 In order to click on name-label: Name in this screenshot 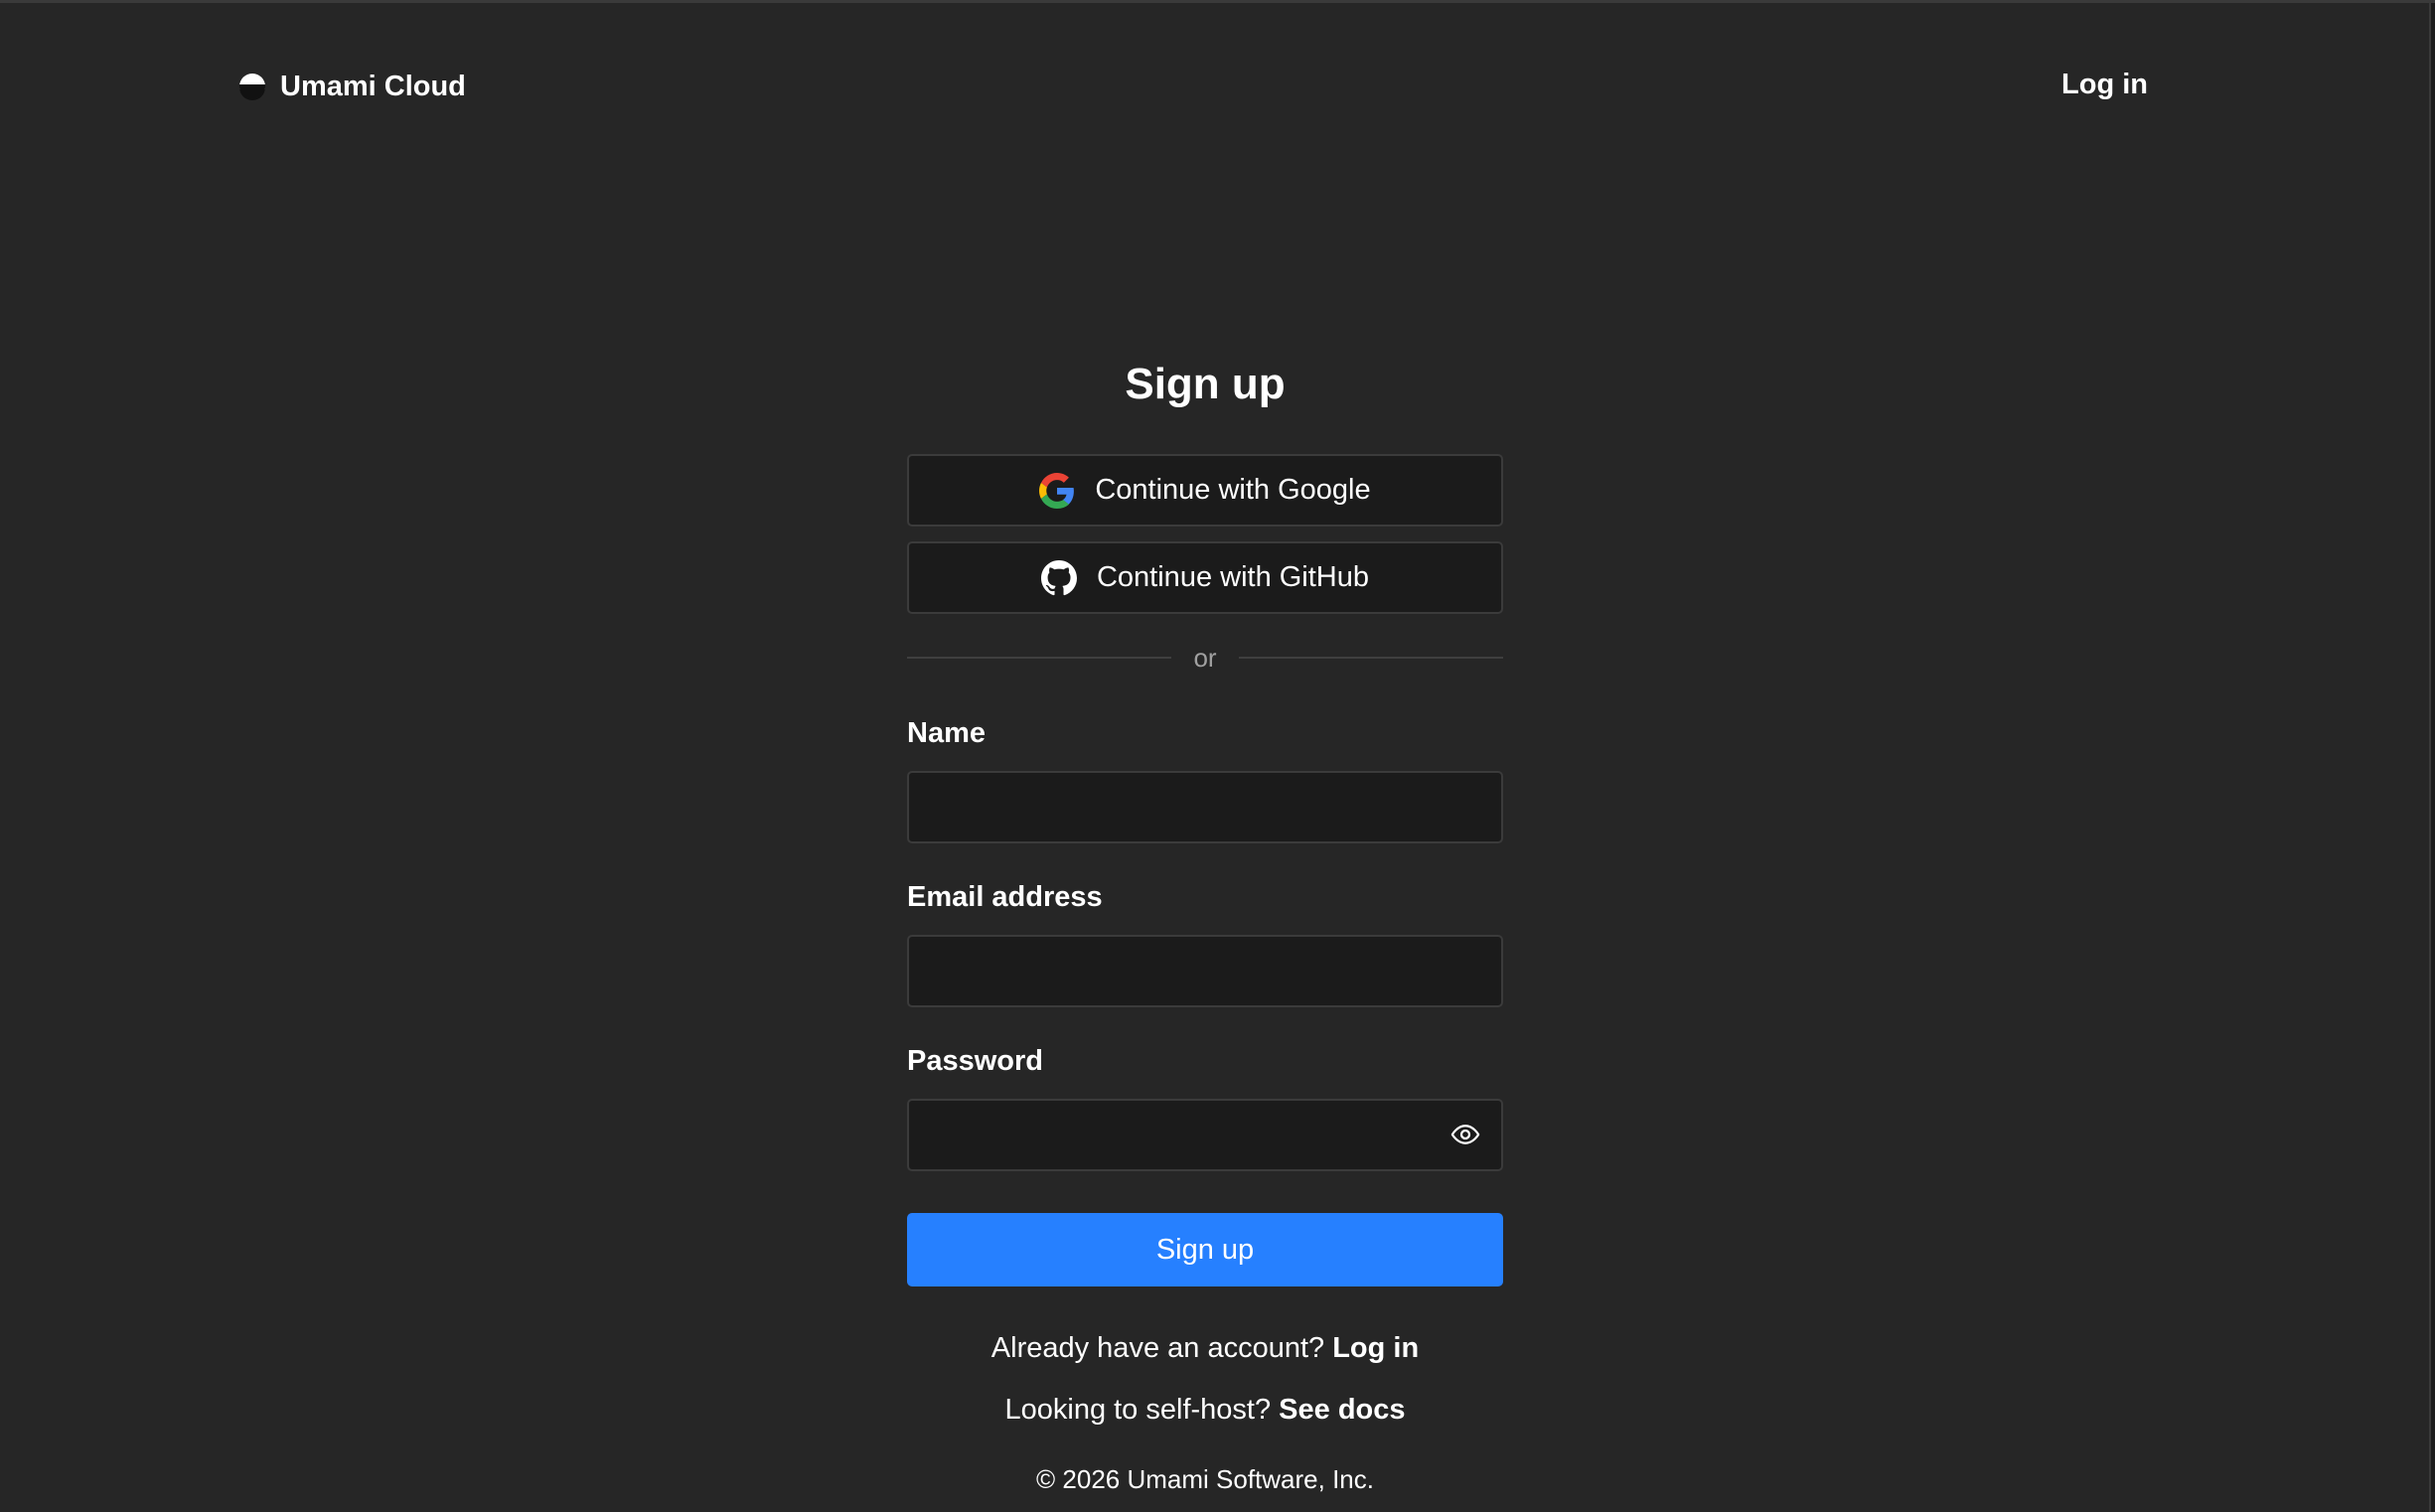, I will do `click(947, 733)`.